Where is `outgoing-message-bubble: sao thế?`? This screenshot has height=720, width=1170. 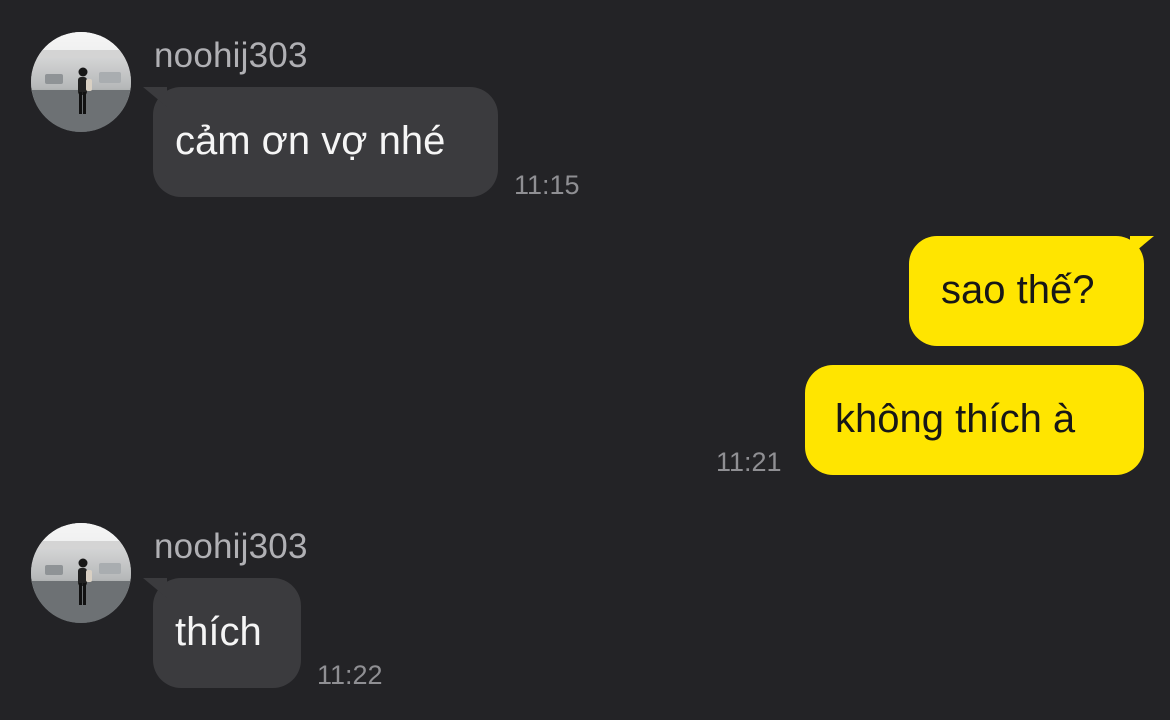
outgoing-message-bubble: sao thế? is located at coordinates (1031, 291).